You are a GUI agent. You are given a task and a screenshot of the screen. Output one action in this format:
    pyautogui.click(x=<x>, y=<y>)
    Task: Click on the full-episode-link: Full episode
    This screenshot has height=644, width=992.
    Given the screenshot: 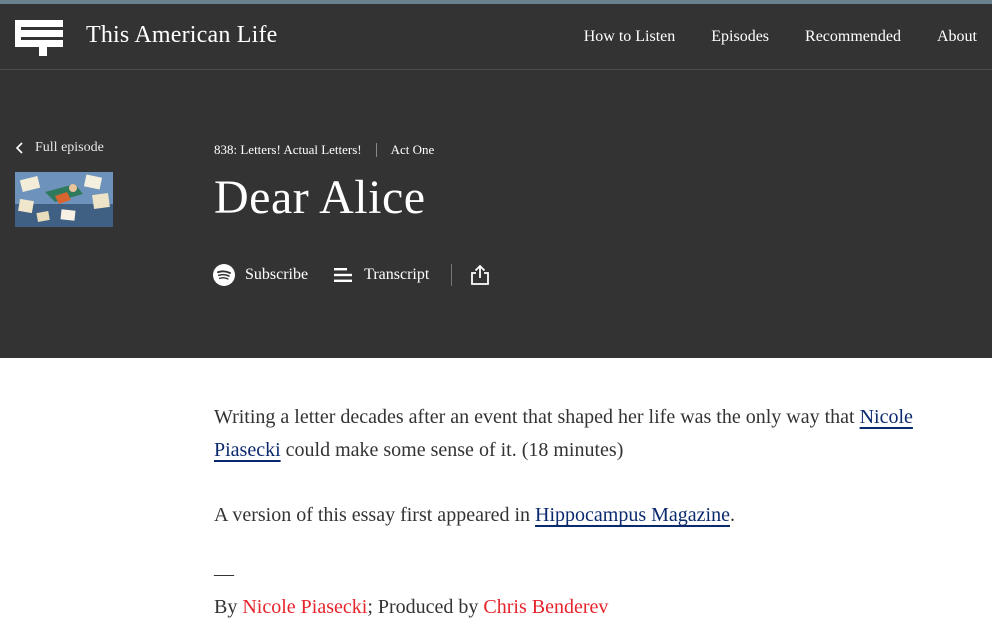 What is the action you would take?
    pyautogui.click(x=59, y=148)
    